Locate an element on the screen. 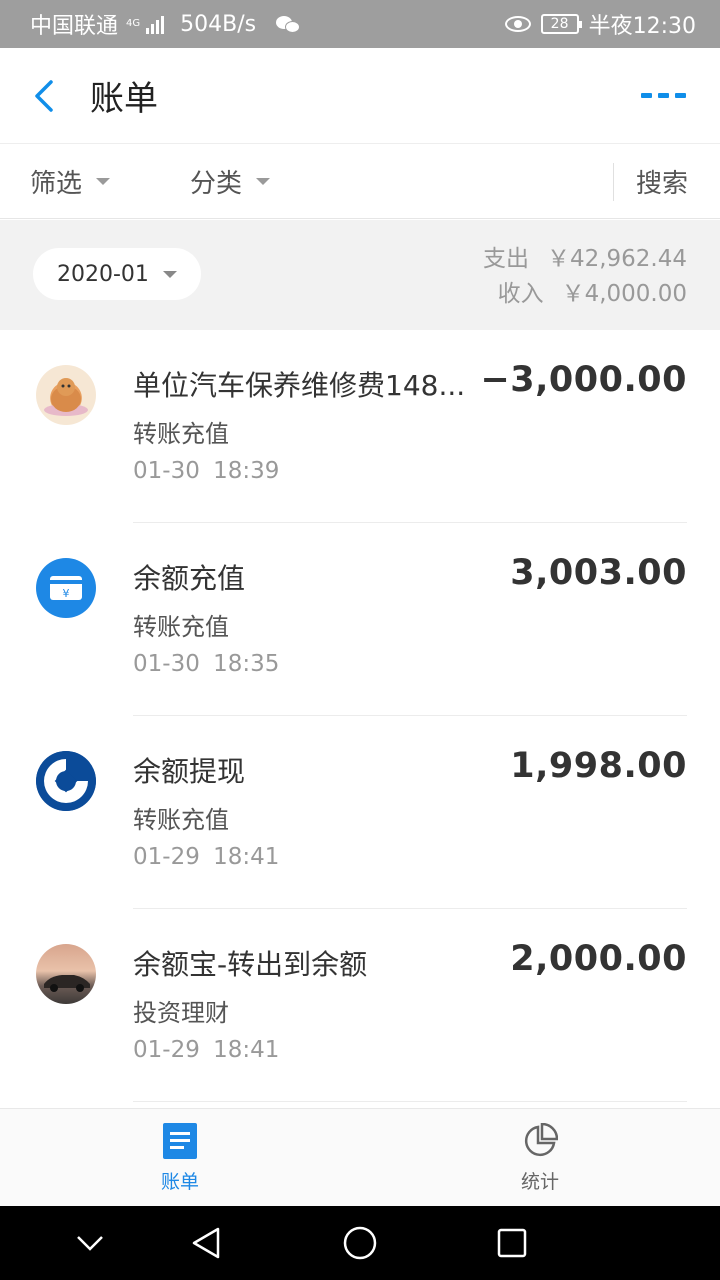  pie-chart-icon is located at coordinates (541, 1140).